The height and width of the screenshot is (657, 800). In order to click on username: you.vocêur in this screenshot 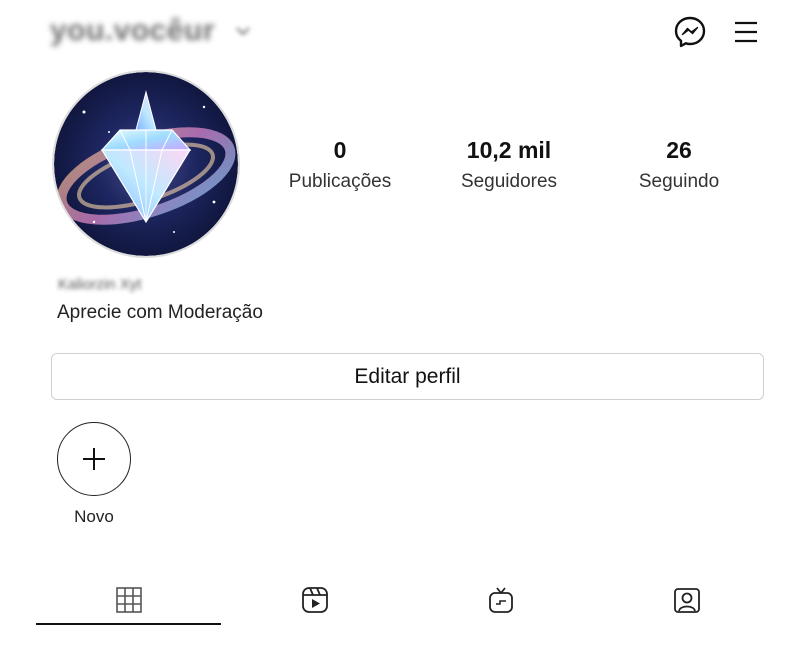, I will do `click(132, 31)`.